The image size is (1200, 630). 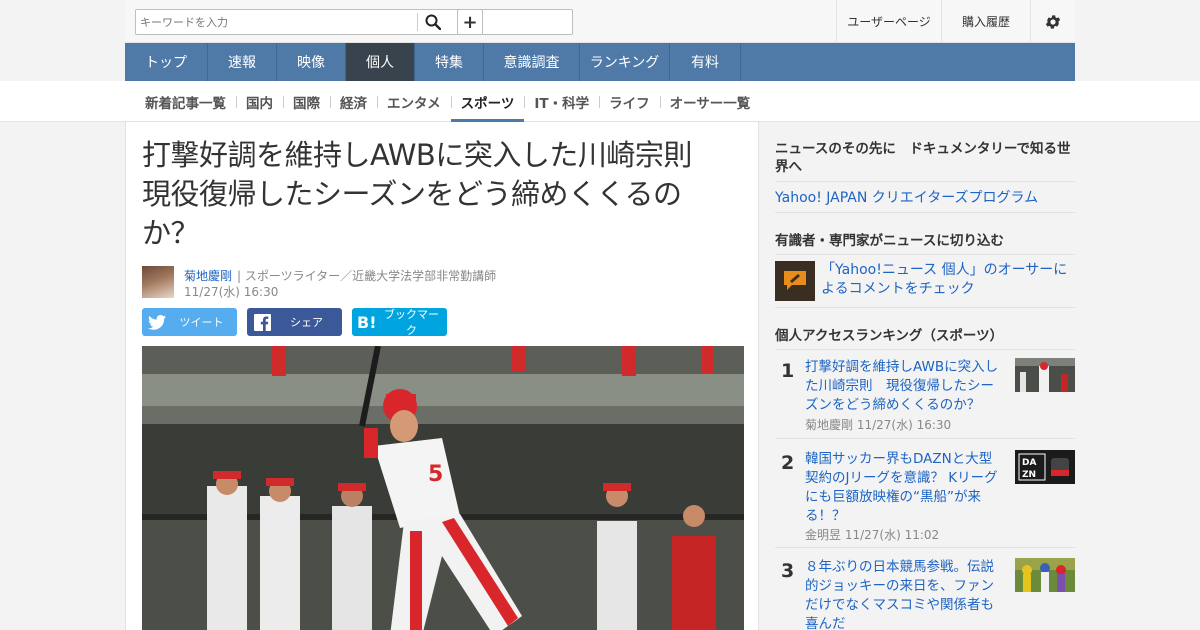 I want to click on search-box, so click(x=354, y=22).